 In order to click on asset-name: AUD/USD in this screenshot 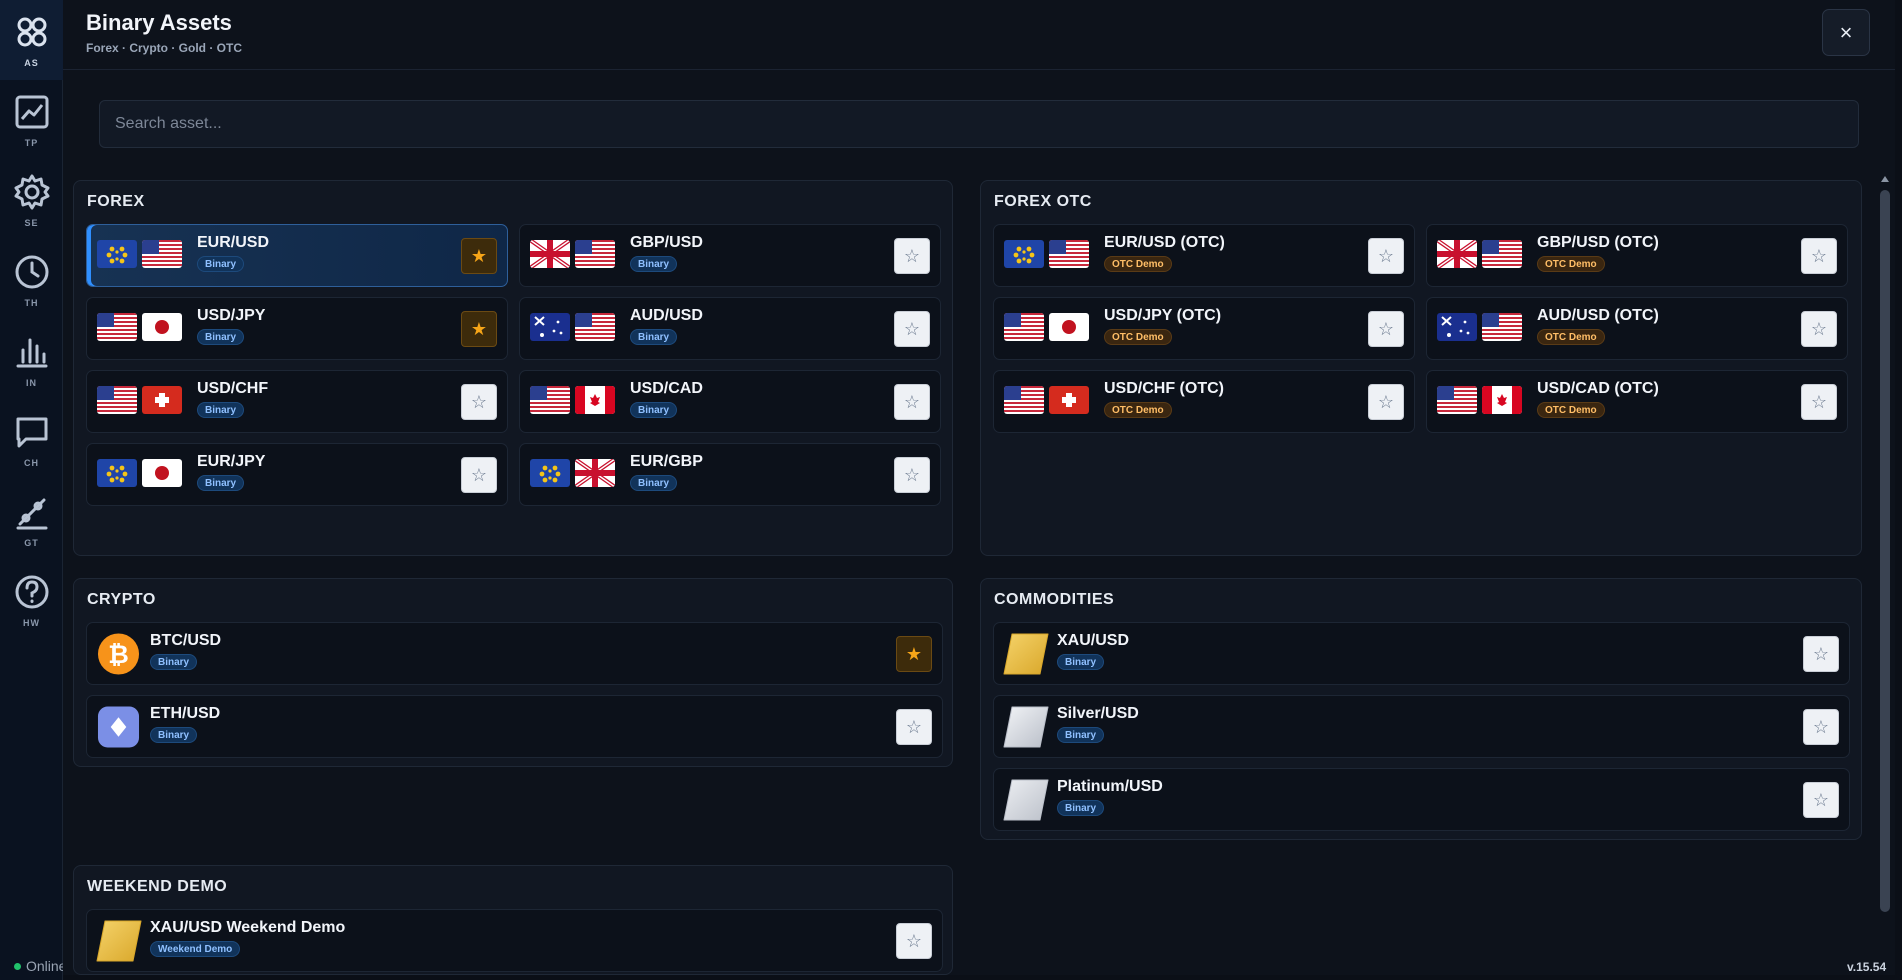, I will do `click(666, 315)`.